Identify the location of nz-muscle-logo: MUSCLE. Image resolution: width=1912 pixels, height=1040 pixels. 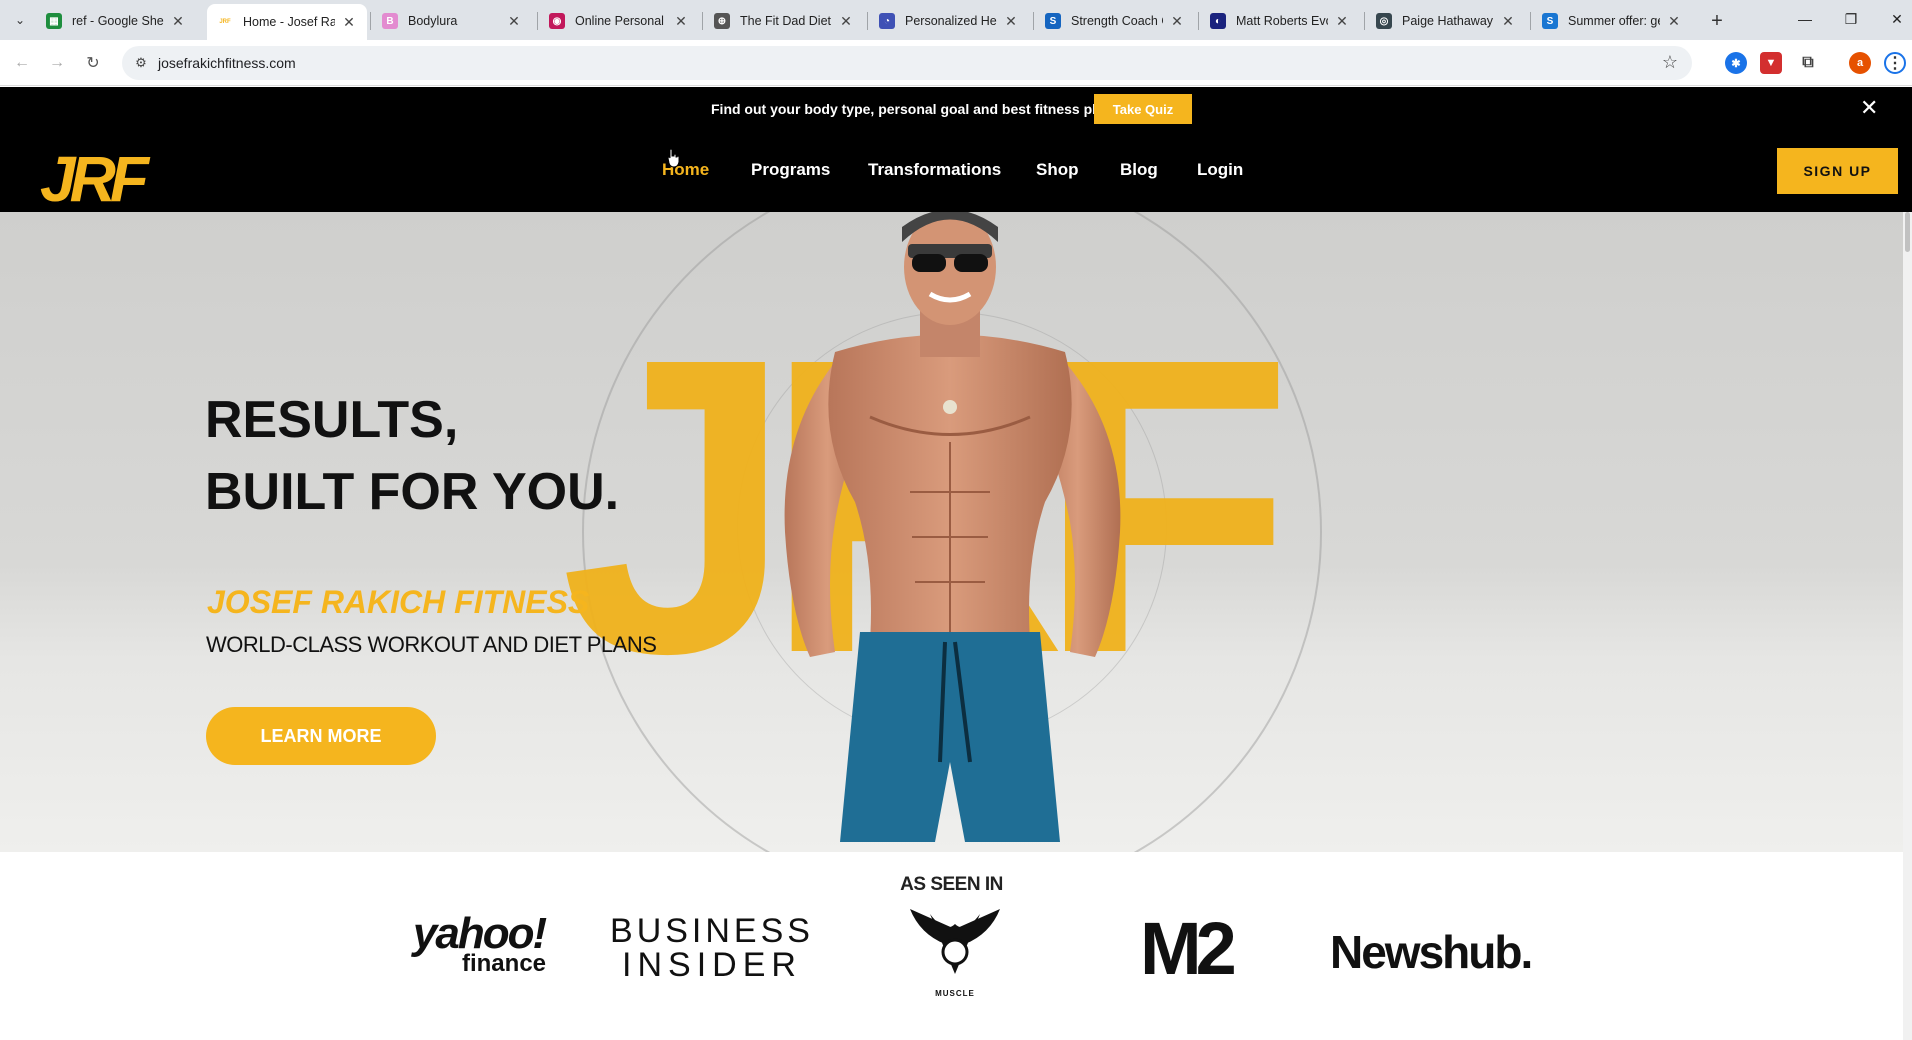
(955, 951).